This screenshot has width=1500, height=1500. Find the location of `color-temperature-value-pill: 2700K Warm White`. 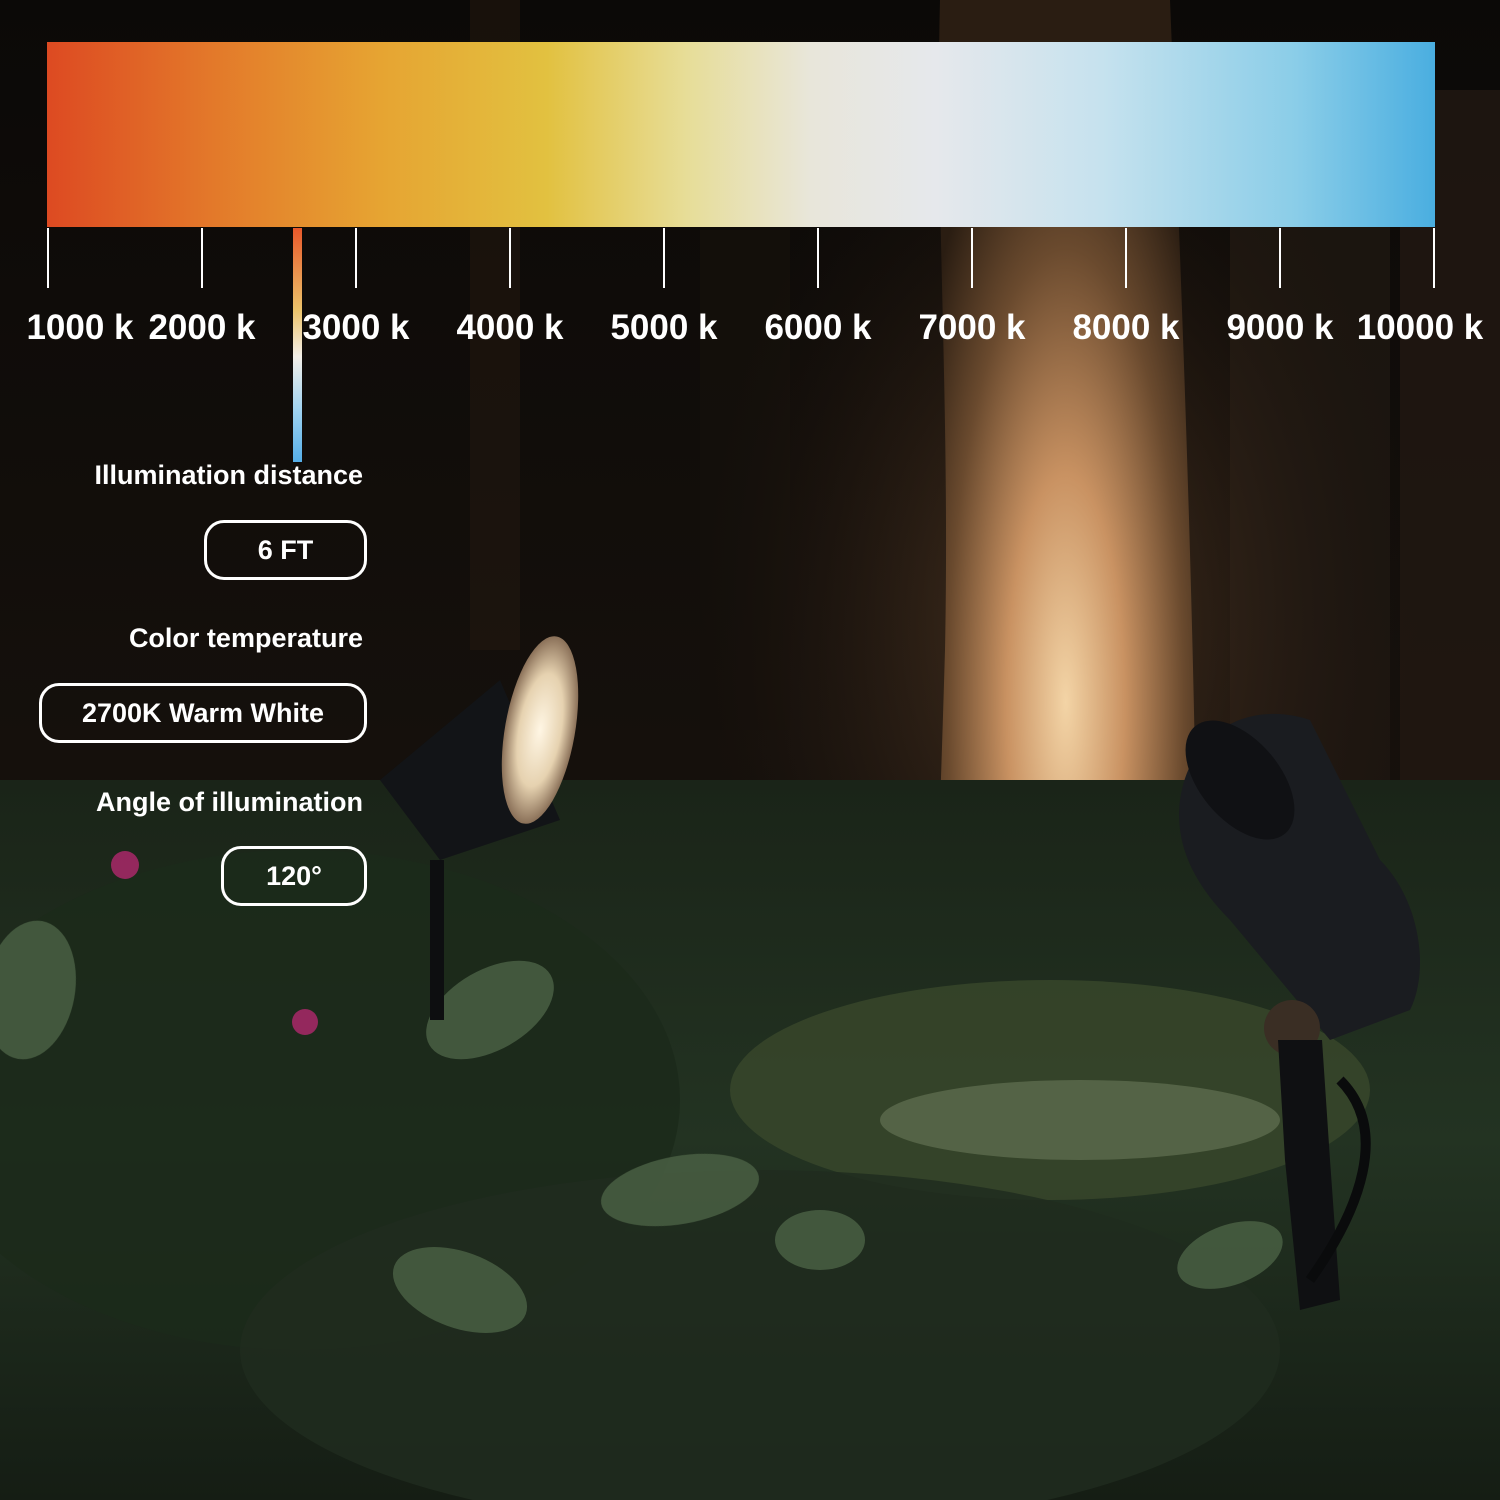

color-temperature-value-pill: 2700K Warm White is located at coordinates (203, 713).